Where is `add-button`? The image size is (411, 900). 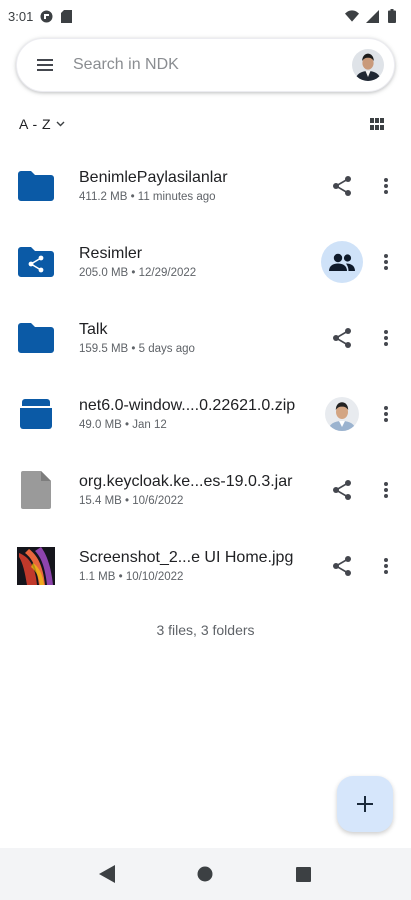 add-button is located at coordinates (365, 804).